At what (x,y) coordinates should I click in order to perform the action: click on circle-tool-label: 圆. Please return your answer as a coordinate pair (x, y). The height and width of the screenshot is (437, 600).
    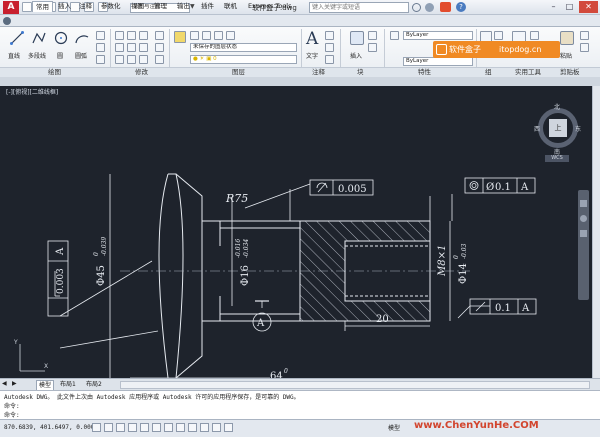
    Looking at the image, I should click on (60, 55).